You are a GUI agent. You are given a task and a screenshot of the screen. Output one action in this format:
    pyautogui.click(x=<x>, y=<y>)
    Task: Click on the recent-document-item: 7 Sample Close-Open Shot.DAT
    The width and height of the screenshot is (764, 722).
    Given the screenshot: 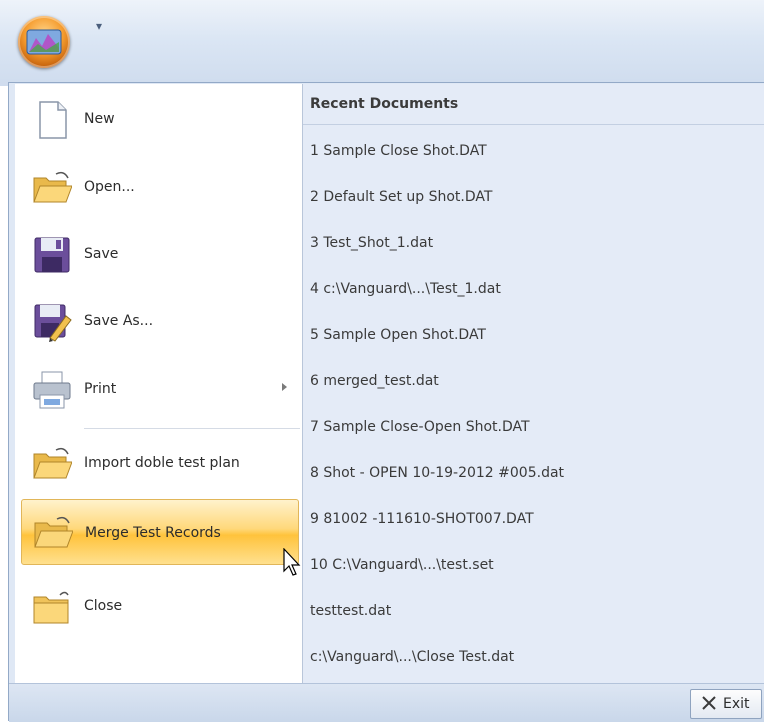 What is the action you would take?
    pyautogui.click(x=420, y=427)
    